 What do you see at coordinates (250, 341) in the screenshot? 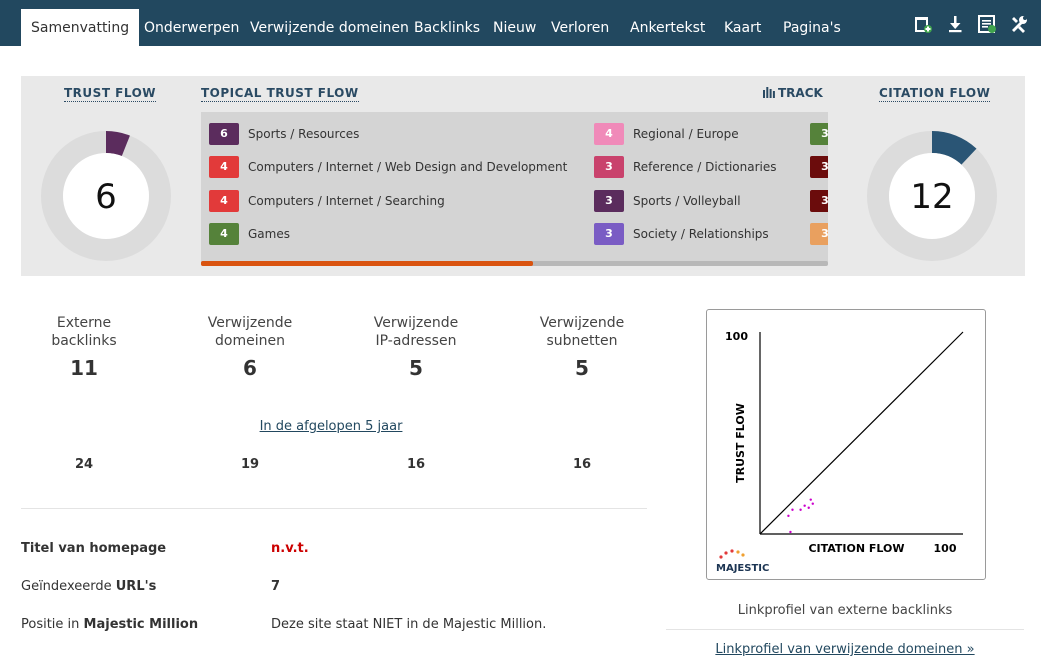
I see `stat-label: domeinen` at bounding box center [250, 341].